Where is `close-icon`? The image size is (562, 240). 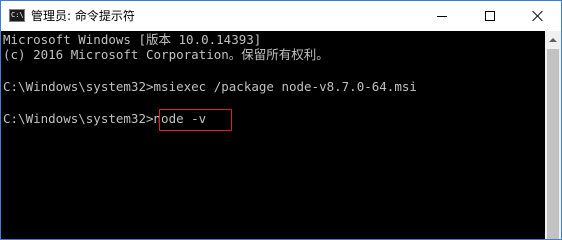 close-icon is located at coordinates (538, 16).